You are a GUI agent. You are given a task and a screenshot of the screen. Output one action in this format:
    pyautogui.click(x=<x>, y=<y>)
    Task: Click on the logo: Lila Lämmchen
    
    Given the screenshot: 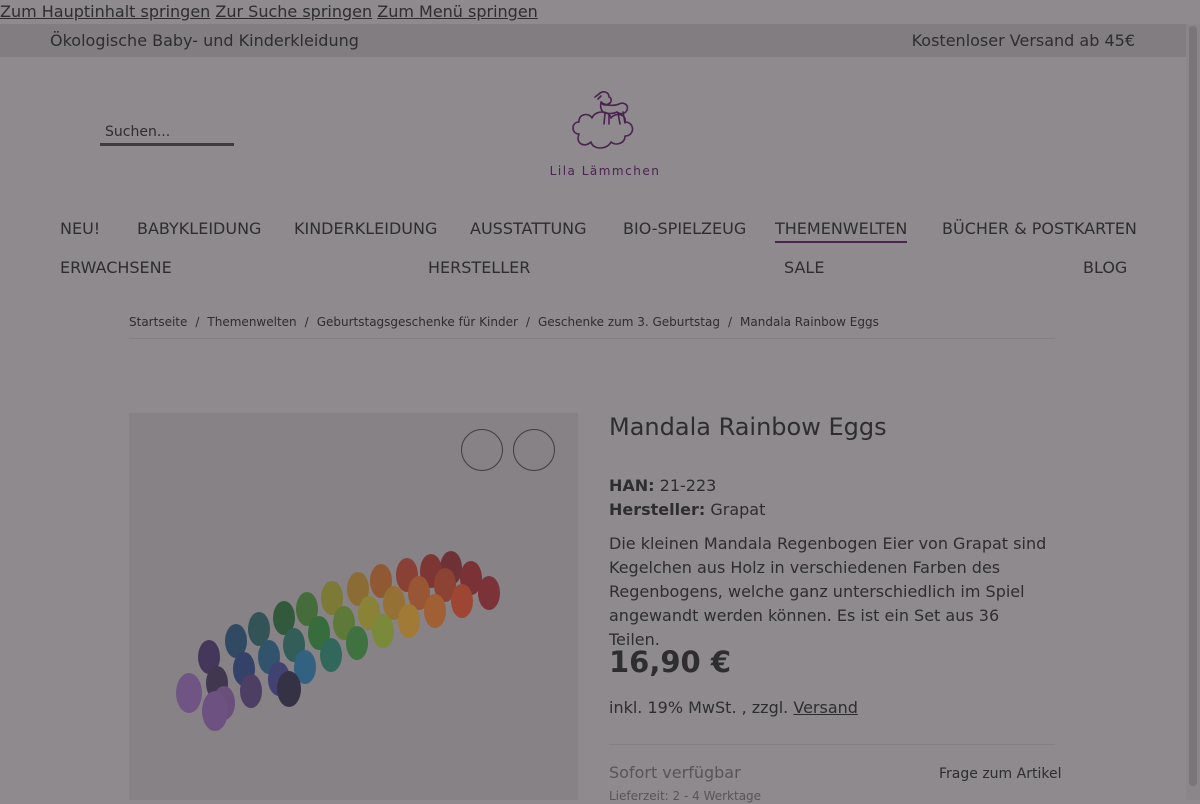 What is the action you would take?
    pyautogui.click(x=605, y=132)
    